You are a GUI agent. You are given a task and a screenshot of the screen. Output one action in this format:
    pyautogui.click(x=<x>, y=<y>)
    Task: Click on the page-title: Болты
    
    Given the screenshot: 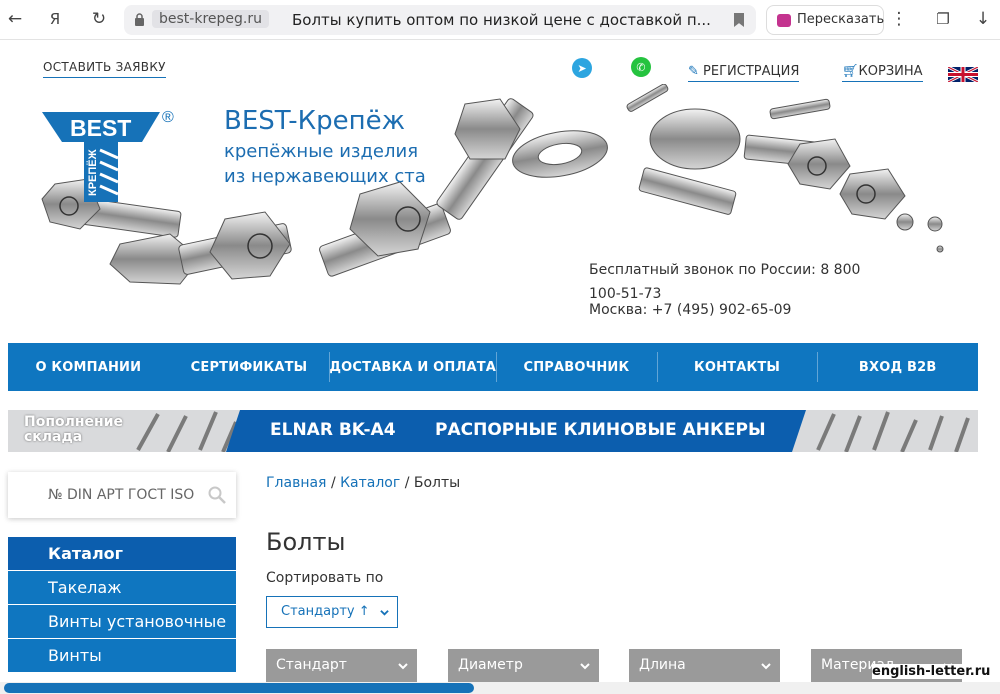 What is the action you would take?
    pyautogui.click(x=306, y=542)
    